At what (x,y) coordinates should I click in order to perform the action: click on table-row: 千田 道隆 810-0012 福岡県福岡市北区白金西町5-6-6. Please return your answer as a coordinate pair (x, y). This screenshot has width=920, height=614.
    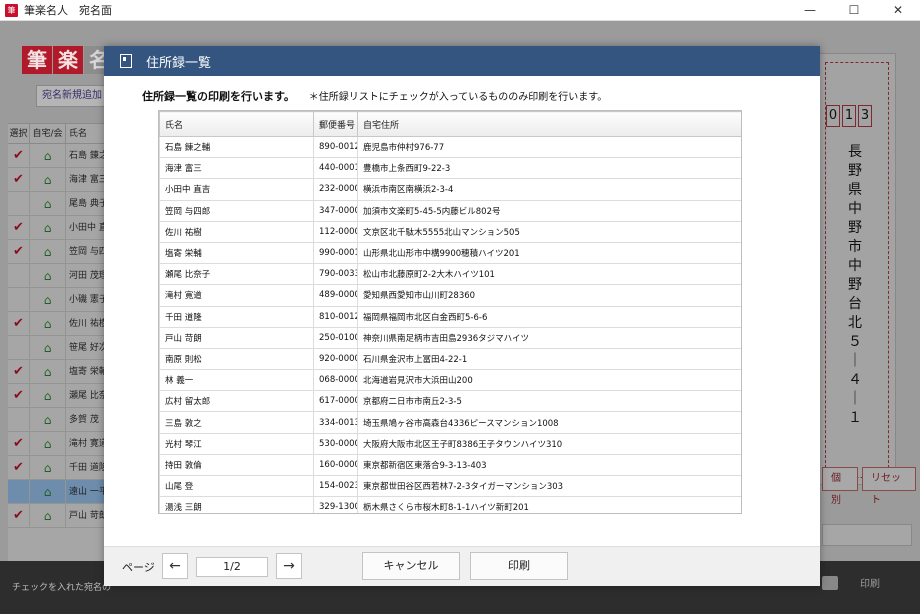
    Looking at the image, I should click on (450, 316).